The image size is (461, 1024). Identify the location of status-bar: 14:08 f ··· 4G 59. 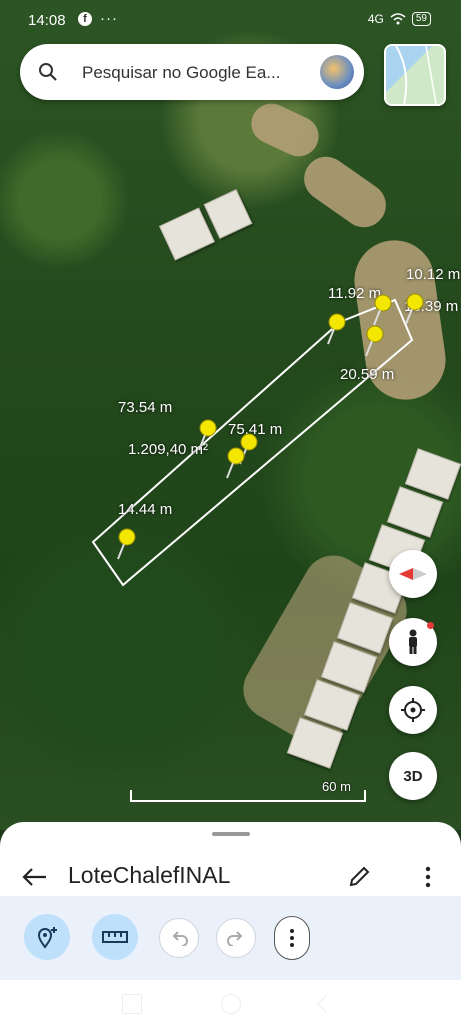
(230, 20).